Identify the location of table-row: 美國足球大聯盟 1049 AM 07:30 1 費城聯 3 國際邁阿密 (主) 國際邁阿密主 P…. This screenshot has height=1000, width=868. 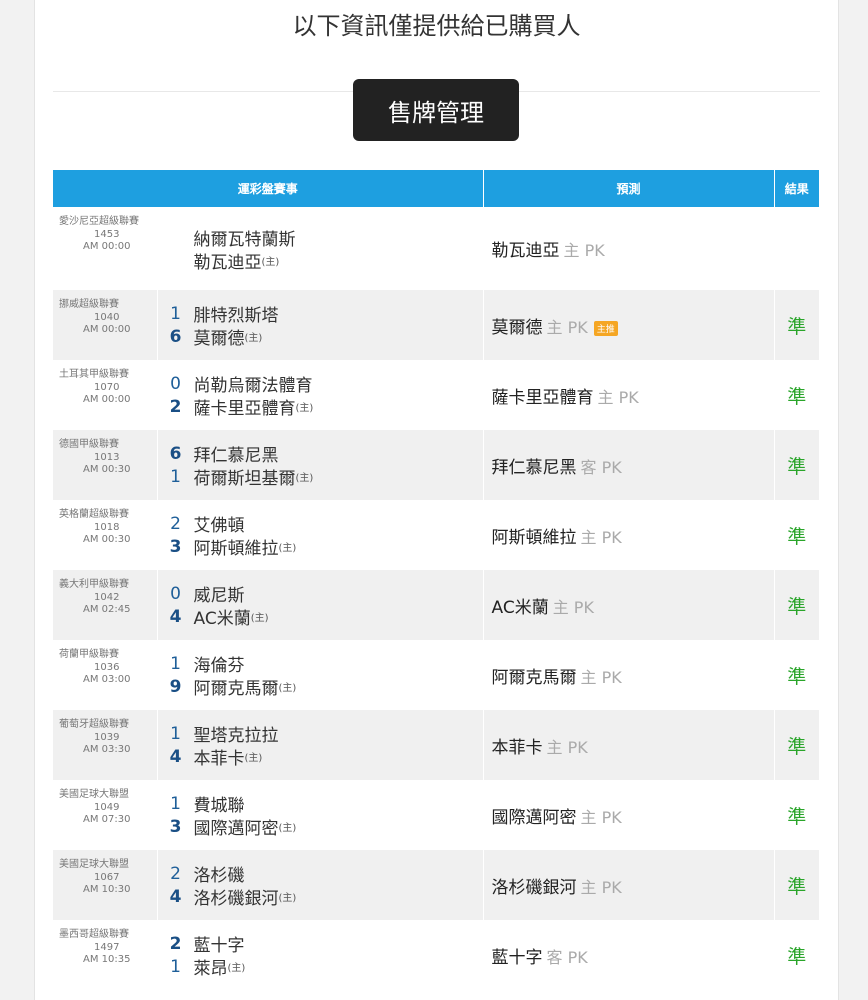
(436, 815).